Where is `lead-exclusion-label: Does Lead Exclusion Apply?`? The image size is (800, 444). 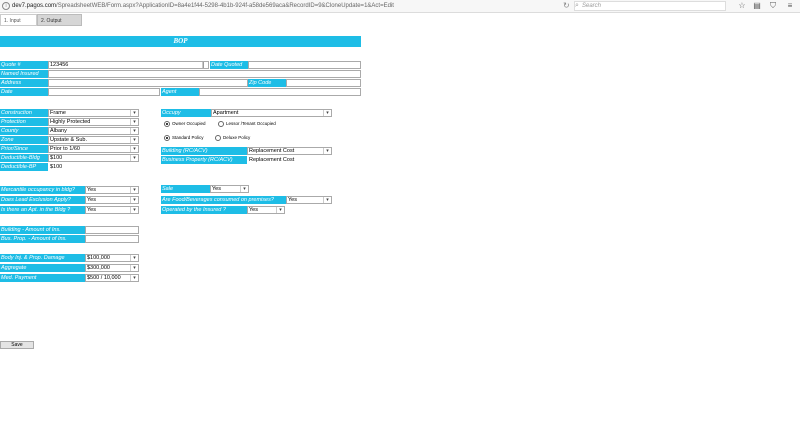 lead-exclusion-label: Does Lead Exclusion Apply? is located at coordinates (42, 200).